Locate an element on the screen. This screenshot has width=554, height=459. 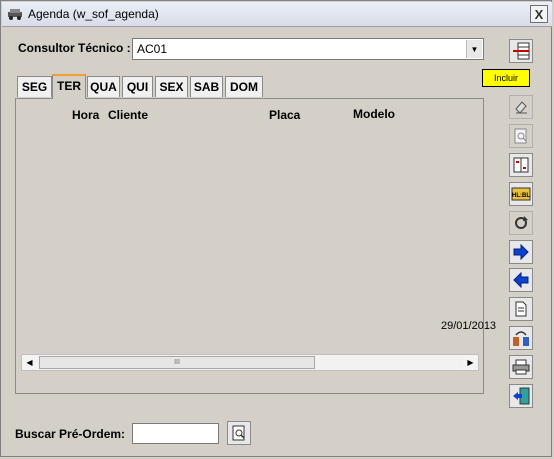
column-header-cliente: Cliente is located at coordinates (128, 115).